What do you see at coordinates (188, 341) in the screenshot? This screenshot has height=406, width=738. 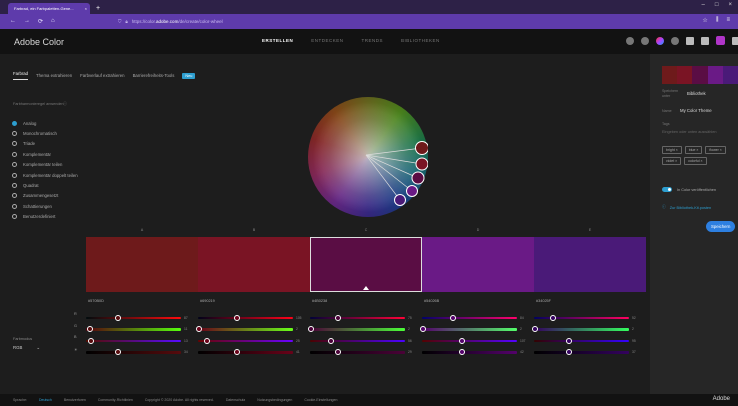 I see `blue-value: 13` at bounding box center [188, 341].